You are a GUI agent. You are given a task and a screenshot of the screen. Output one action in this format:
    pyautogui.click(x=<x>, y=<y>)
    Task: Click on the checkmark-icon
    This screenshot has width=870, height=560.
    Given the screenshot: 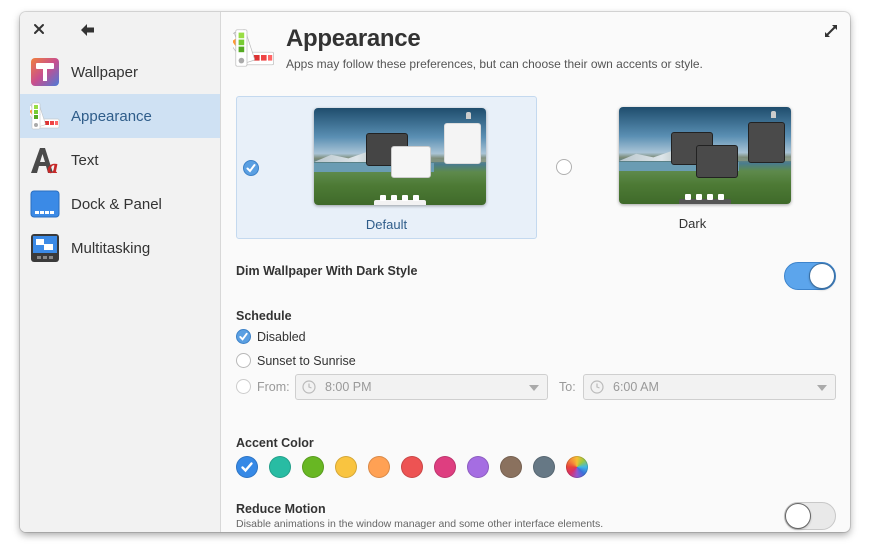 What is the action you would take?
    pyautogui.click(x=247, y=467)
    